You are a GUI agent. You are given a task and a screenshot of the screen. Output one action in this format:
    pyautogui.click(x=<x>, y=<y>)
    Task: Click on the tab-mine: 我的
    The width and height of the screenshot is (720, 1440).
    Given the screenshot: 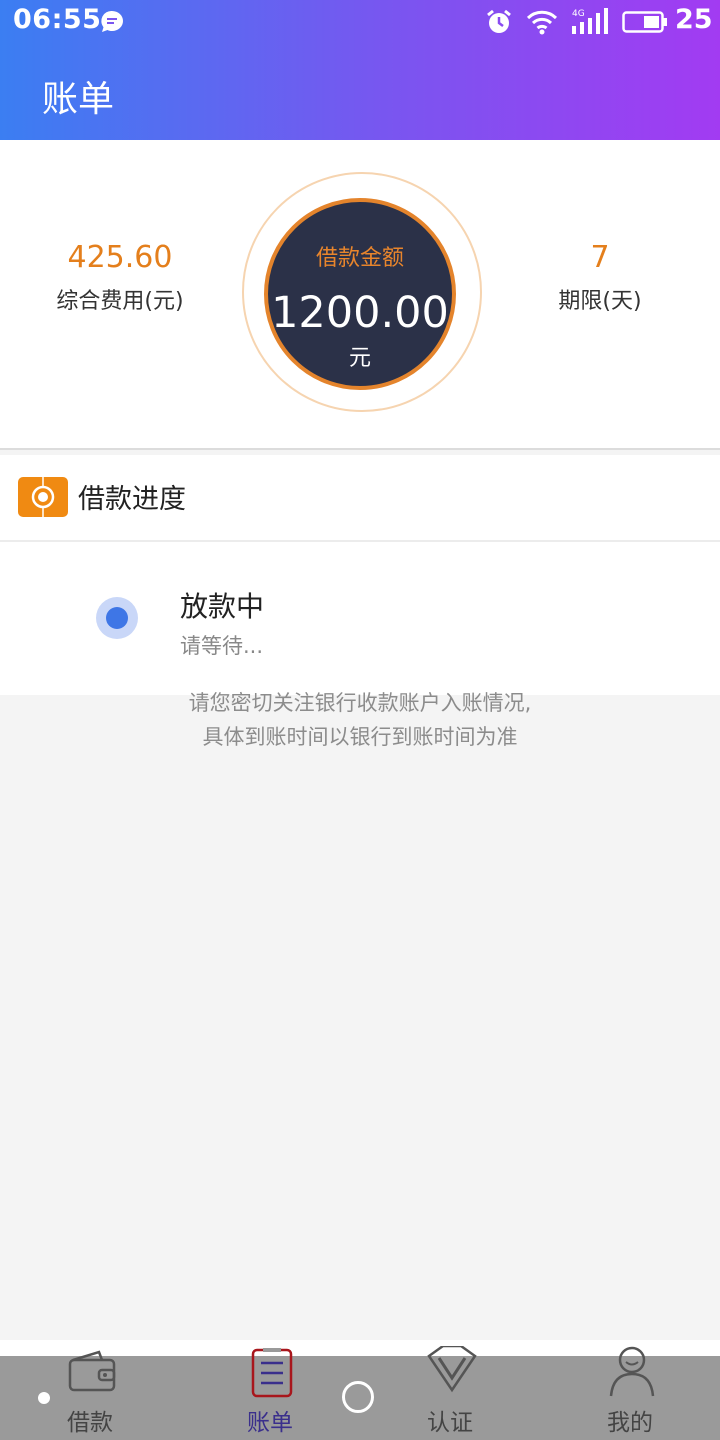 What is the action you would take?
    pyautogui.click(x=630, y=1393)
    